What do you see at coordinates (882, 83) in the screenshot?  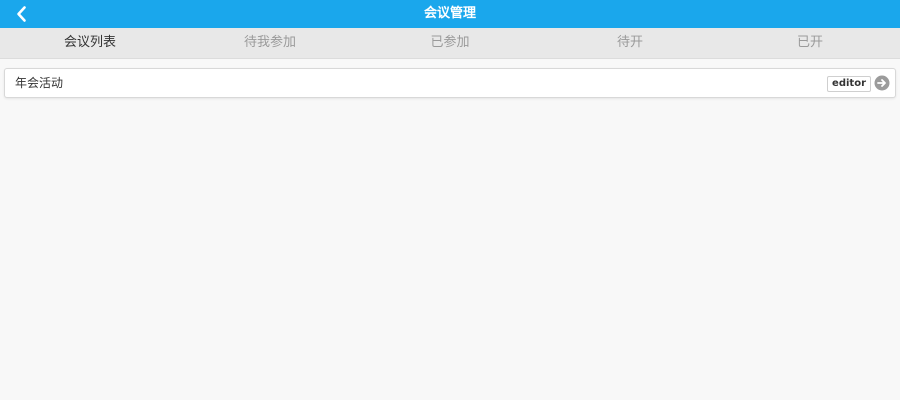 I see `arrow-right-circle-icon` at bounding box center [882, 83].